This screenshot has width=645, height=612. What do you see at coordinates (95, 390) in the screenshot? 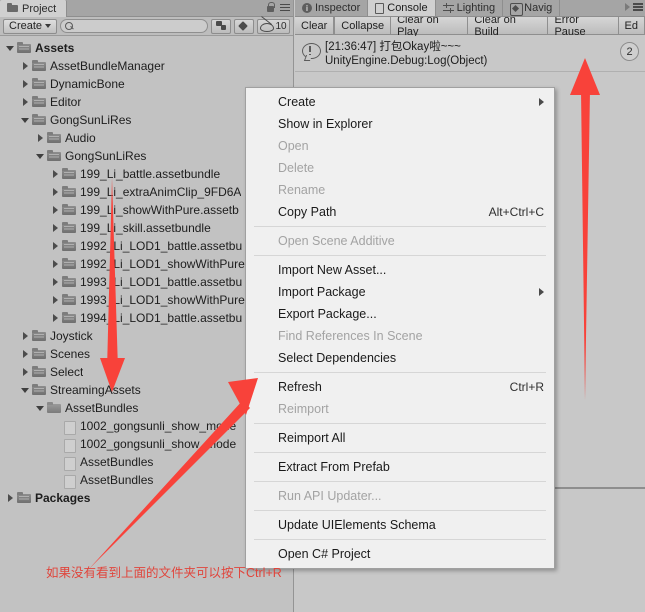
I see `tree-row-label: StreamingAssets` at bounding box center [95, 390].